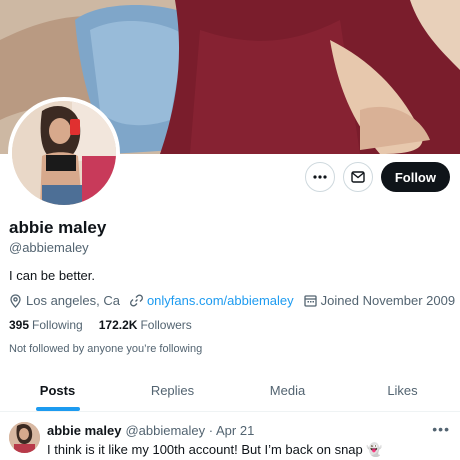 The height and width of the screenshot is (460, 460). Describe the element at coordinates (57, 325) in the screenshot. I see `following-label: Following` at that location.